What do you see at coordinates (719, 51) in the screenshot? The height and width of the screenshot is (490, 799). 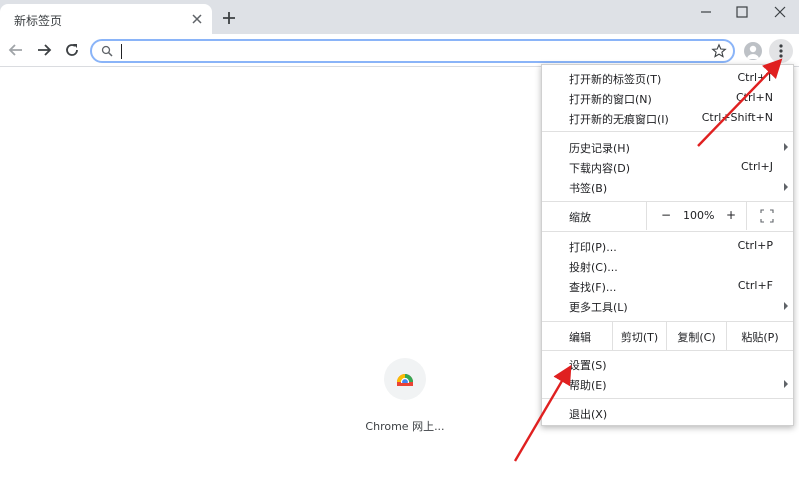 I see `bookmark-star-icon` at bounding box center [719, 51].